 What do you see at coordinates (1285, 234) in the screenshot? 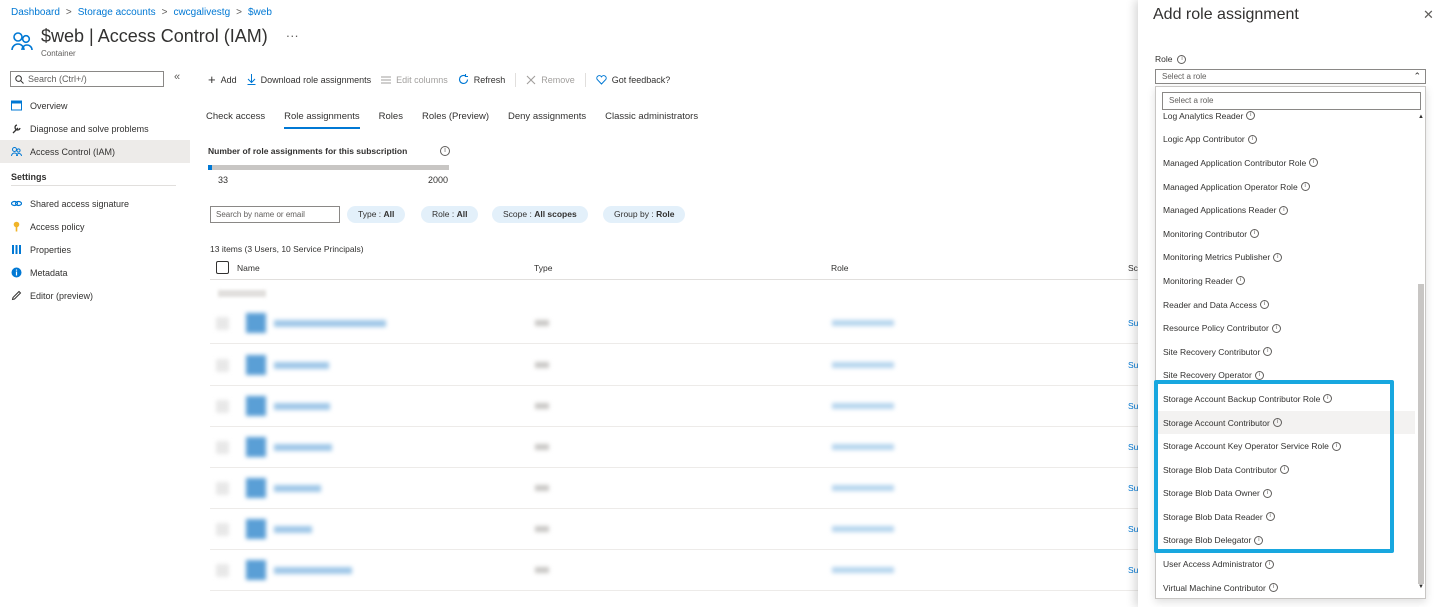
I see `role-option: Monitoring Contributor i` at bounding box center [1285, 234].